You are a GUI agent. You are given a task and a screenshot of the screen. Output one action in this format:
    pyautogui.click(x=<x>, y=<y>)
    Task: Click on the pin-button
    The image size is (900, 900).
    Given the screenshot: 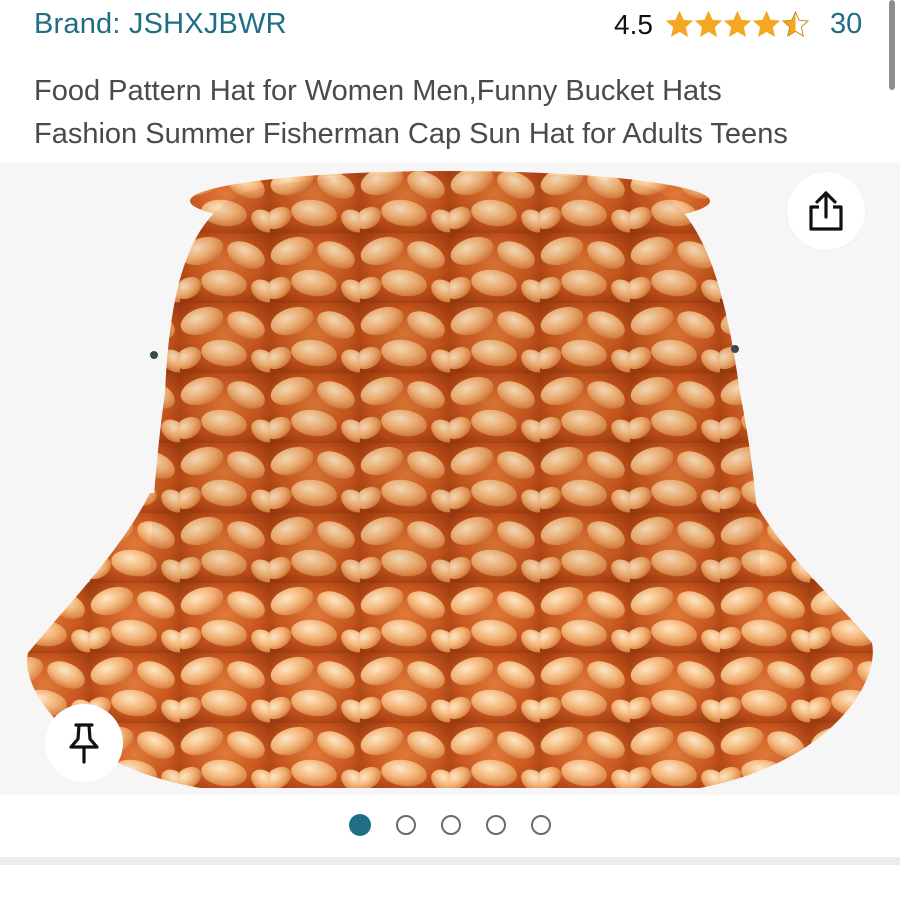 What is the action you would take?
    pyautogui.click(x=84, y=743)
    